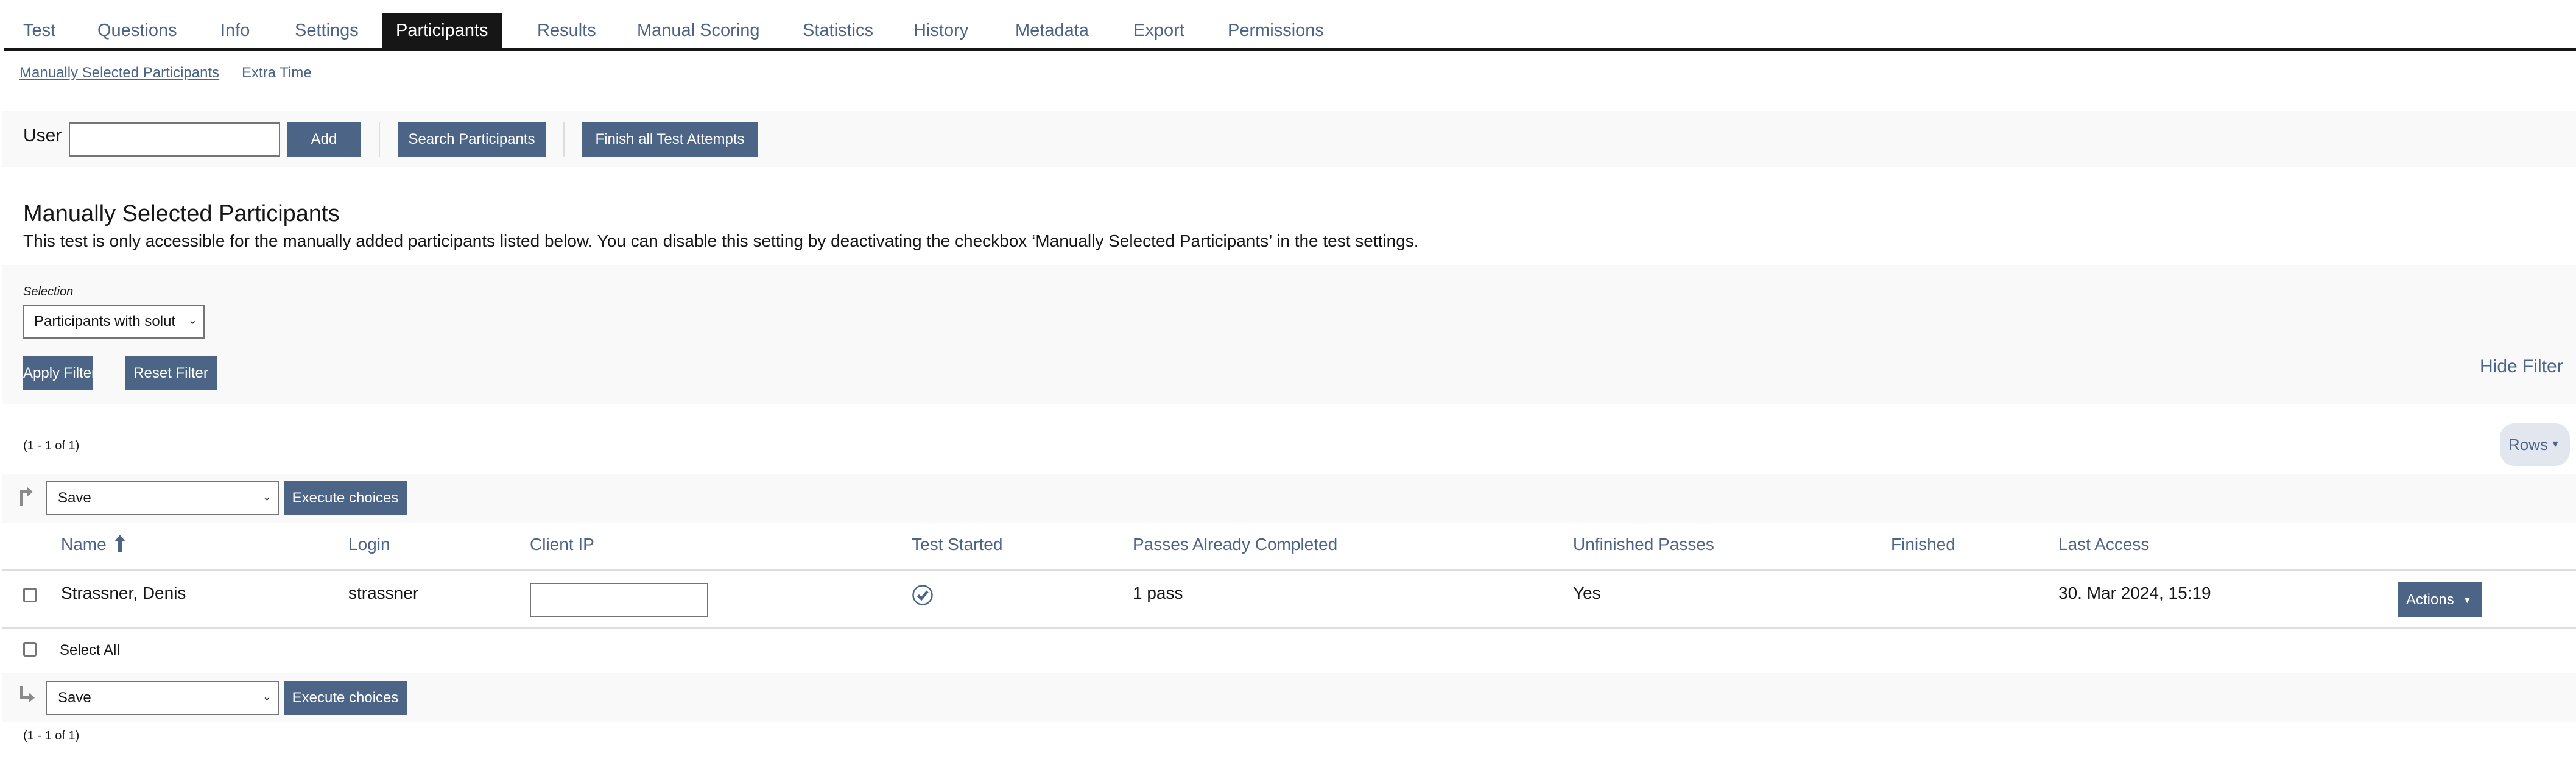  Describe the element at coordinates (26, 496) in the screenshot. I see `arrow-turn-right-icon` at that location.